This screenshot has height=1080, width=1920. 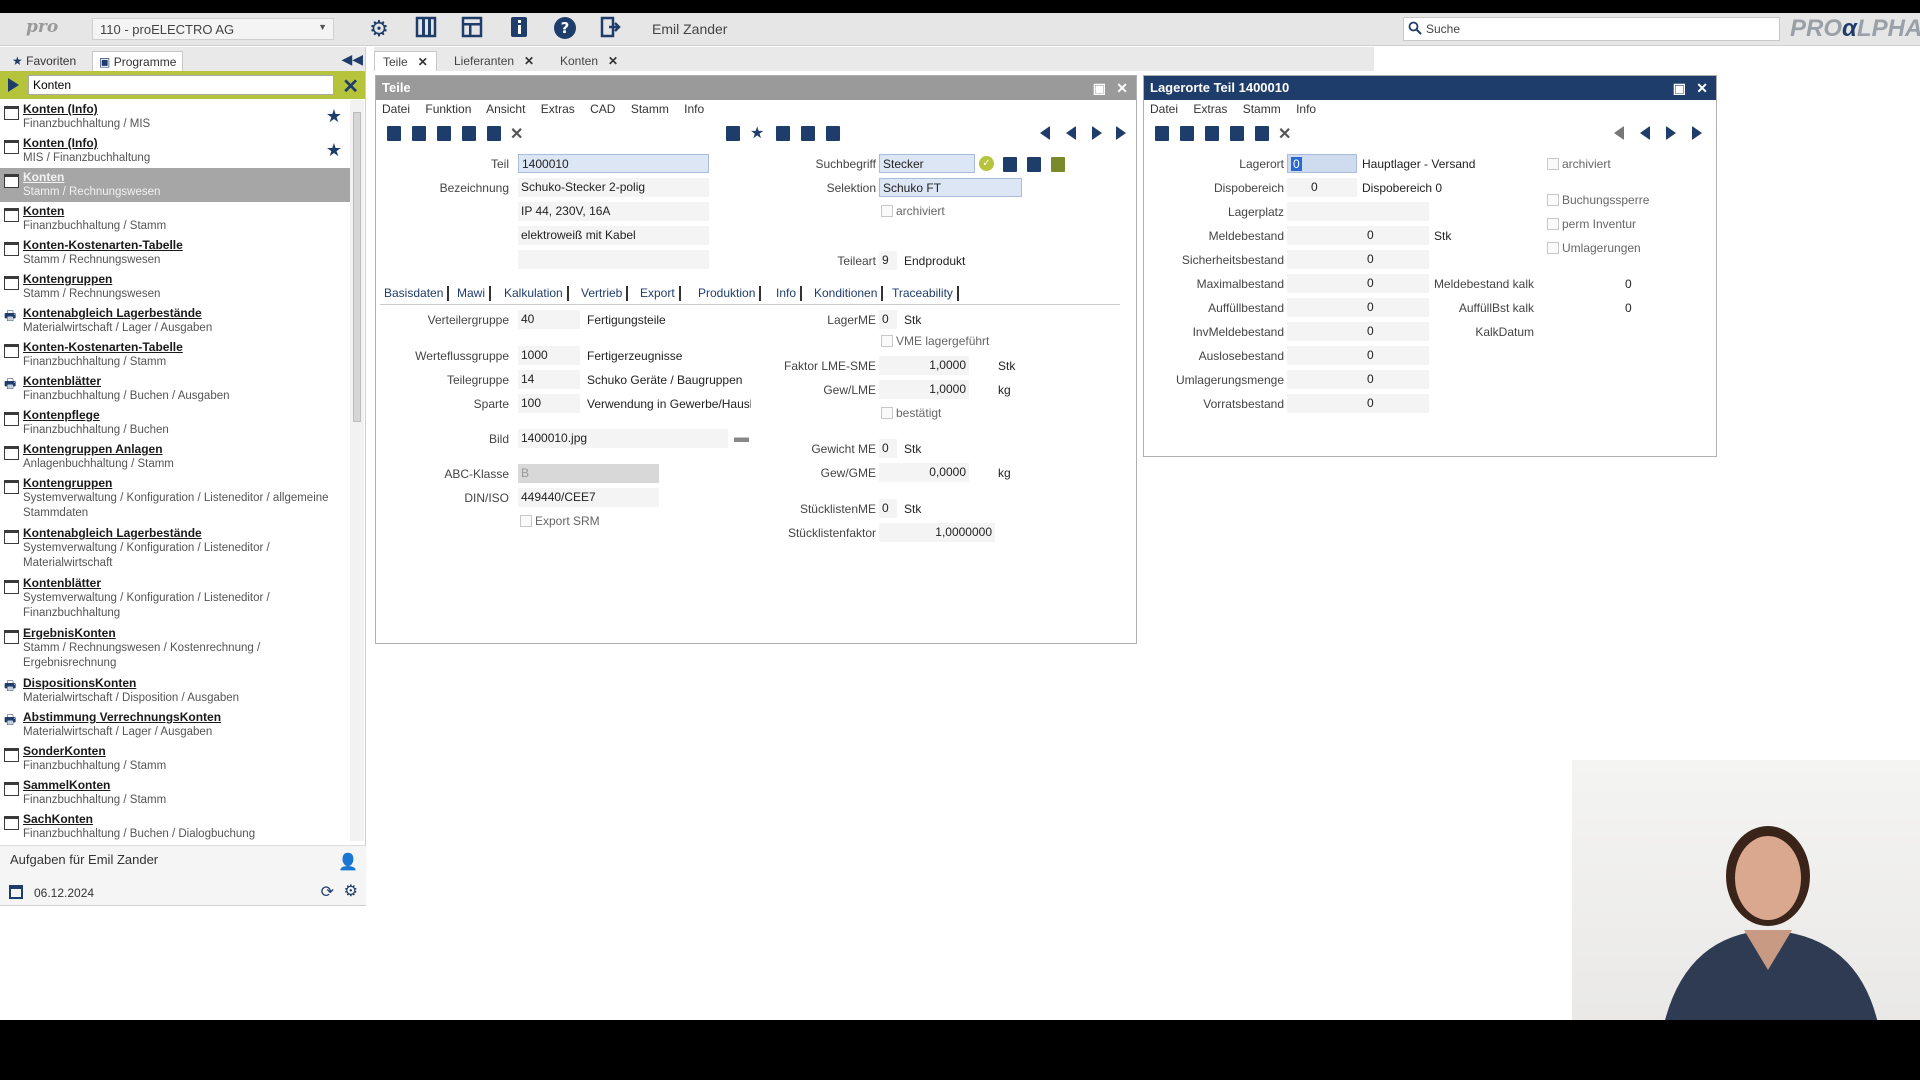 I want to click on program-search-input, so click(x=181, y=85).